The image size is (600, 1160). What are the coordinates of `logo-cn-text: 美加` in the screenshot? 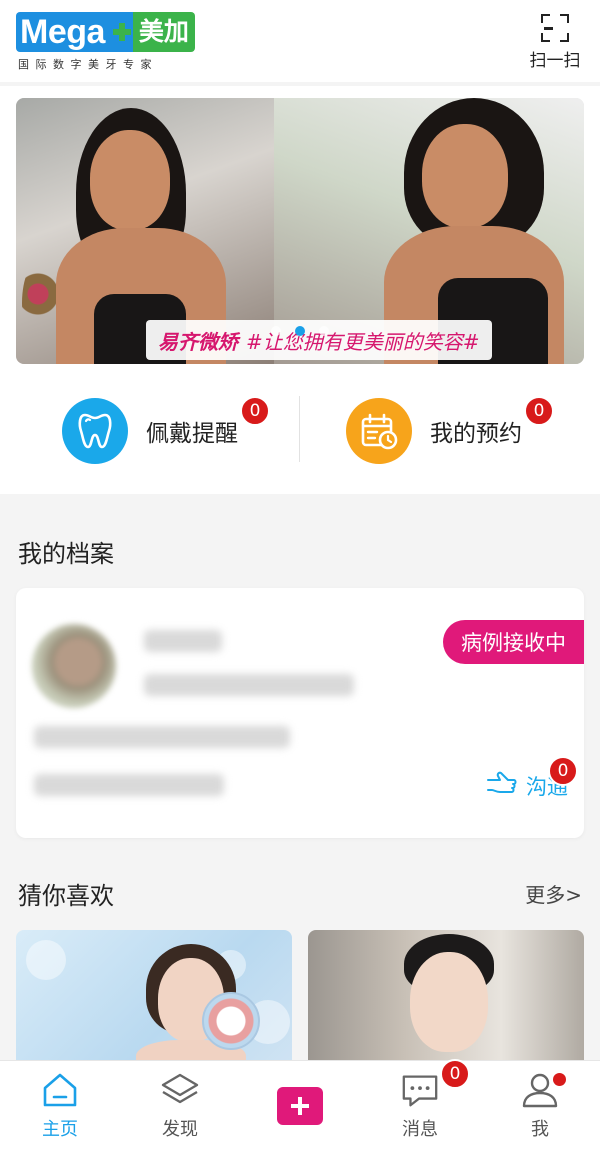 It's located at (163, 32).